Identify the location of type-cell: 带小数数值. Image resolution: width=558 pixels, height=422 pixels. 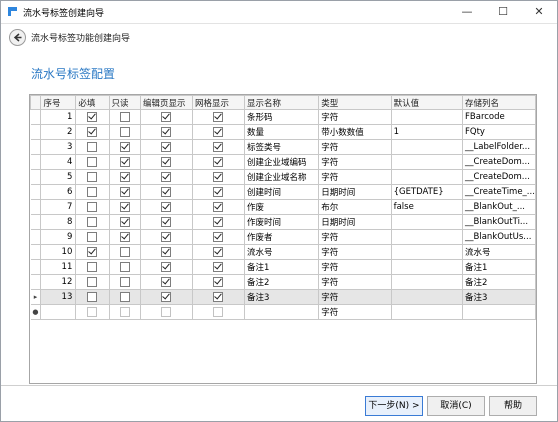
(355, 132).